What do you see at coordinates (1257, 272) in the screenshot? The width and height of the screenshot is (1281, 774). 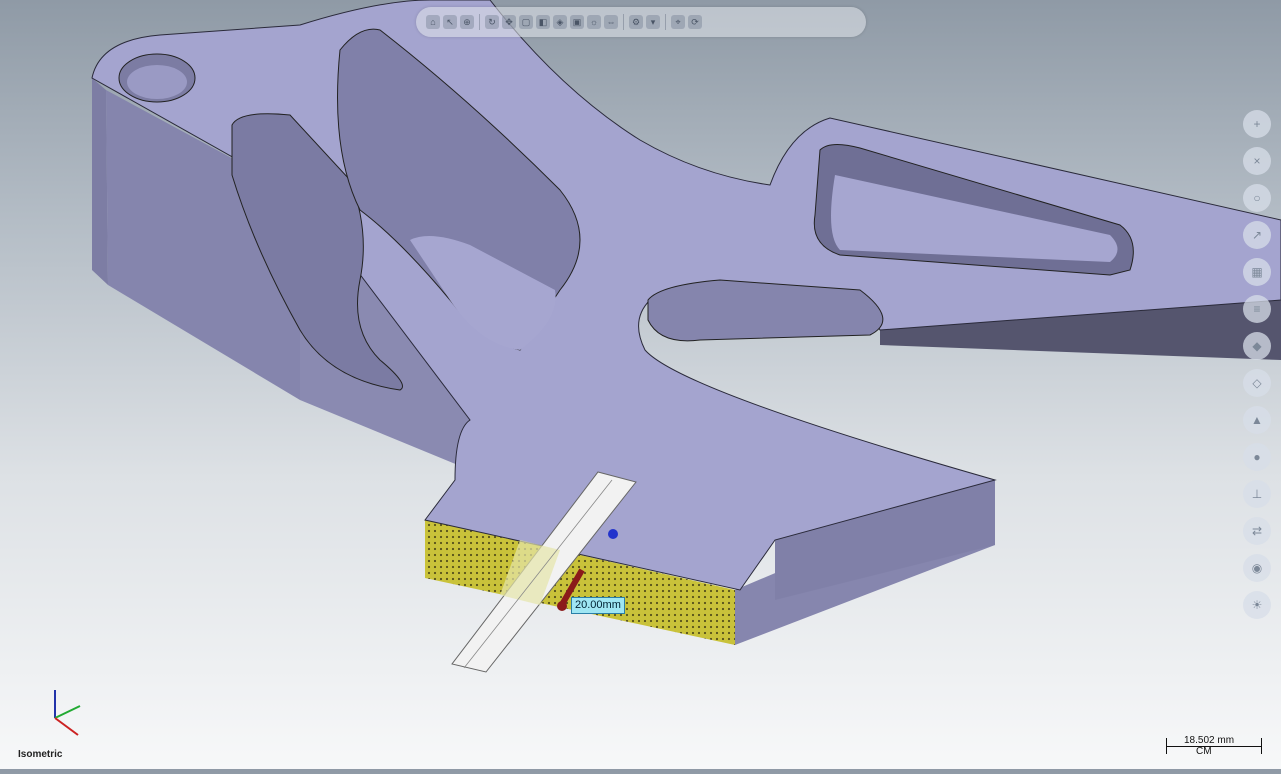 I see `grid-icon: ▦` at bounding box center [1257, 272].